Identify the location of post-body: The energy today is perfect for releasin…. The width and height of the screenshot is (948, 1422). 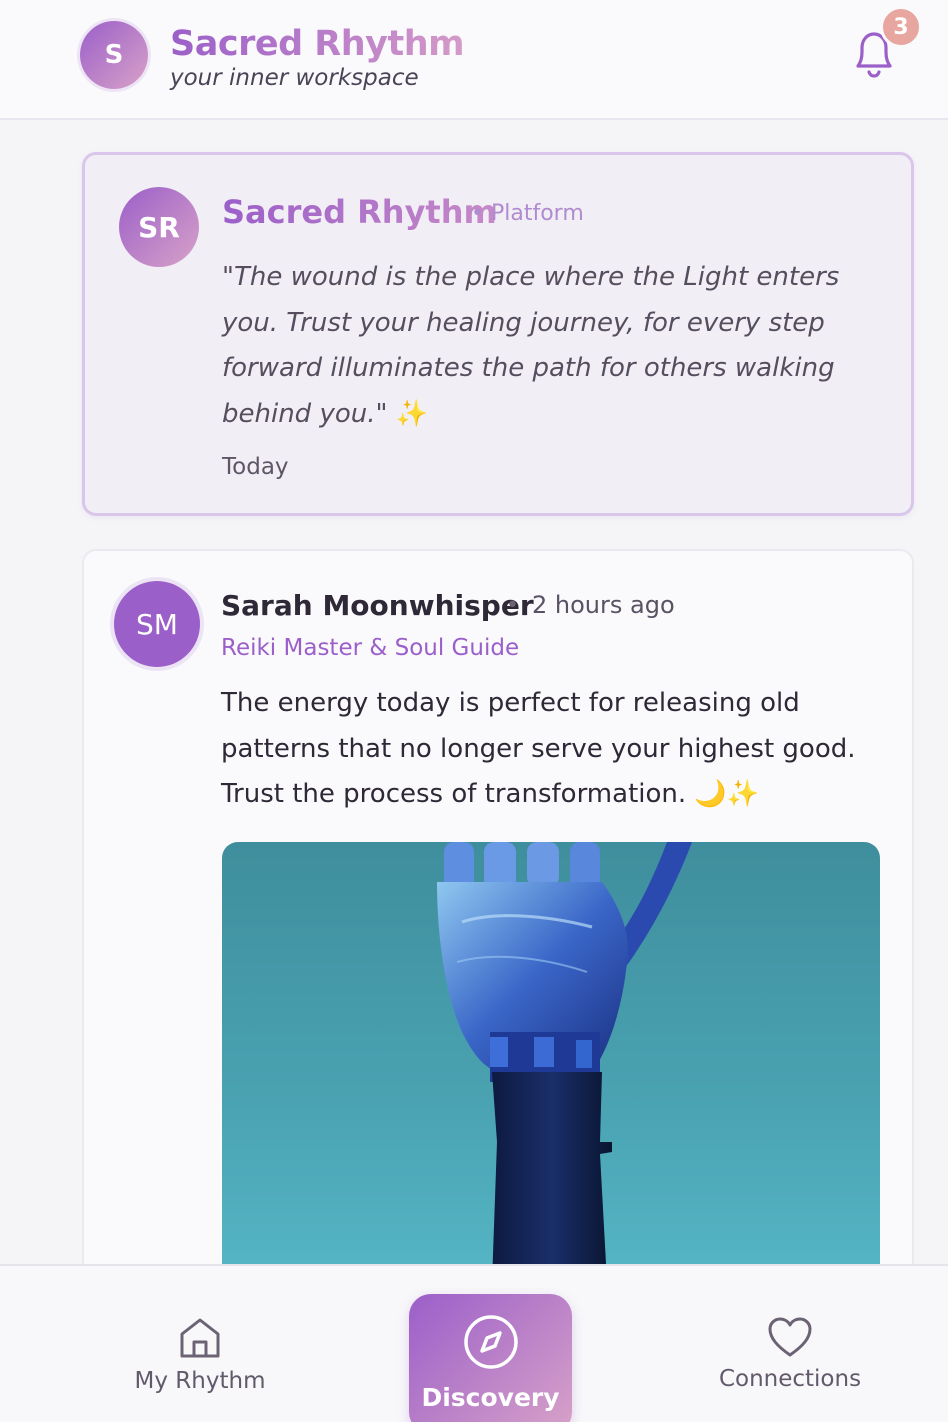
(551, 749).